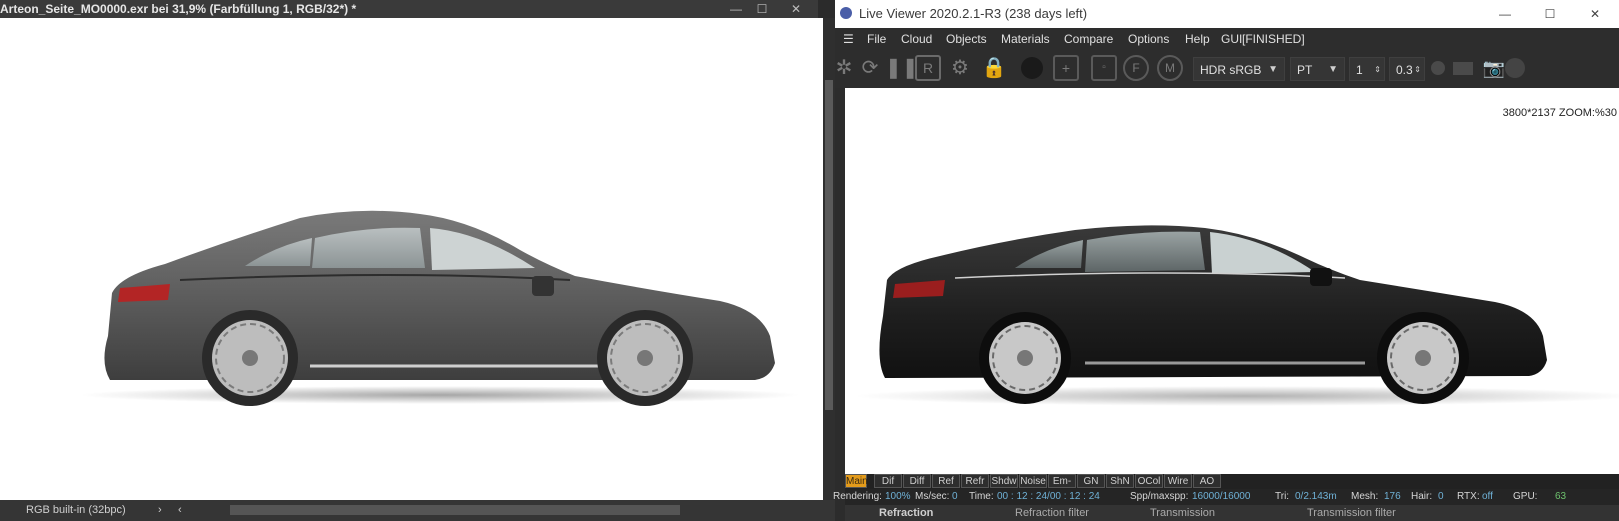 The width and height of the screenshot is (1619, 521). What do you see at coordinates (1561, 496) in the screenshot?
I see `gpu-value: 63` at bounding box center [1561, 496].